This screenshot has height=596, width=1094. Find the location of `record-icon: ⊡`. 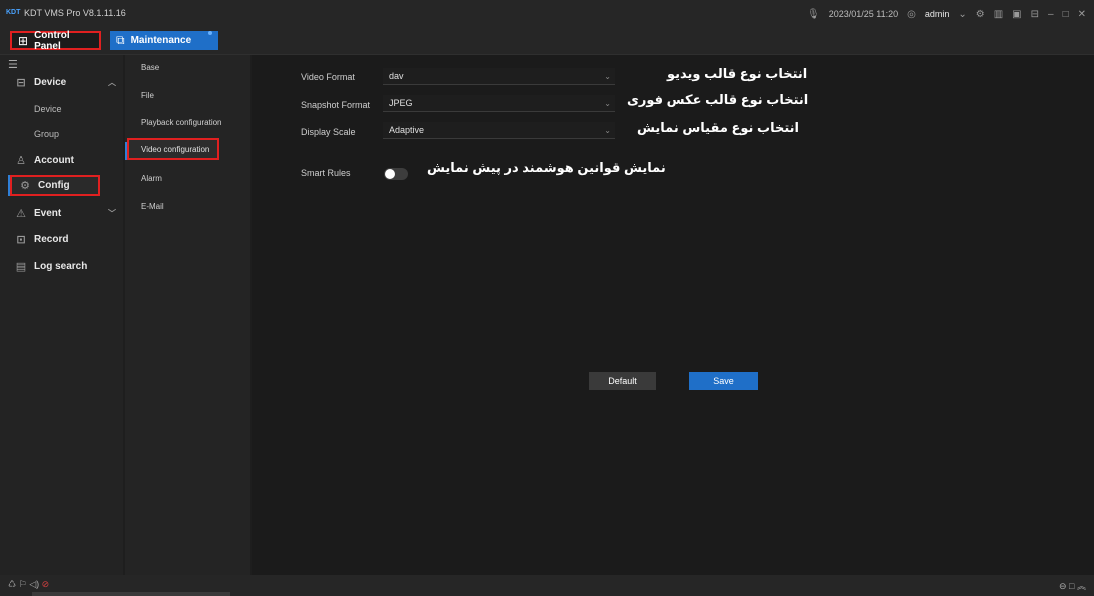

record-icon: ⊡ is located at coordinates (21, 239).